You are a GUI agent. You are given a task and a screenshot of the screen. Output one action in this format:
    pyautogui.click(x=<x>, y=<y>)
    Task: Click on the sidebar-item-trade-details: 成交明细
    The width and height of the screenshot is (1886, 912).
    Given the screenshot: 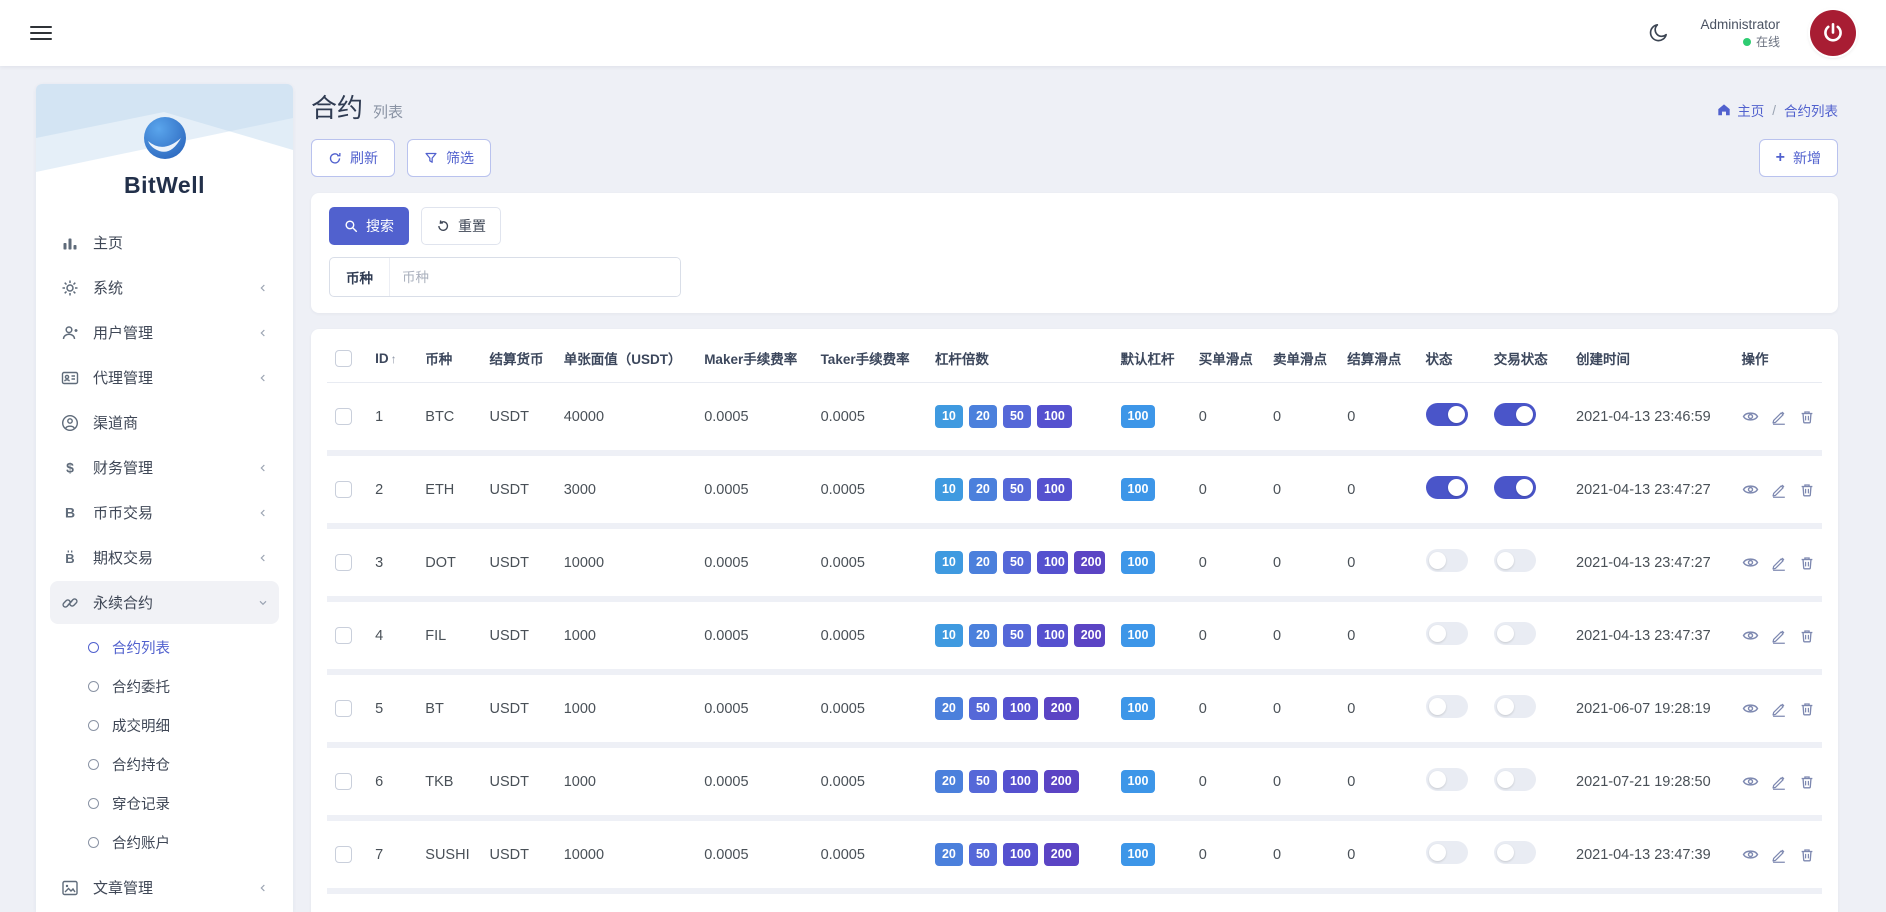 What is the action you would take?
    pyautogui.click(x=171, y=725)
    